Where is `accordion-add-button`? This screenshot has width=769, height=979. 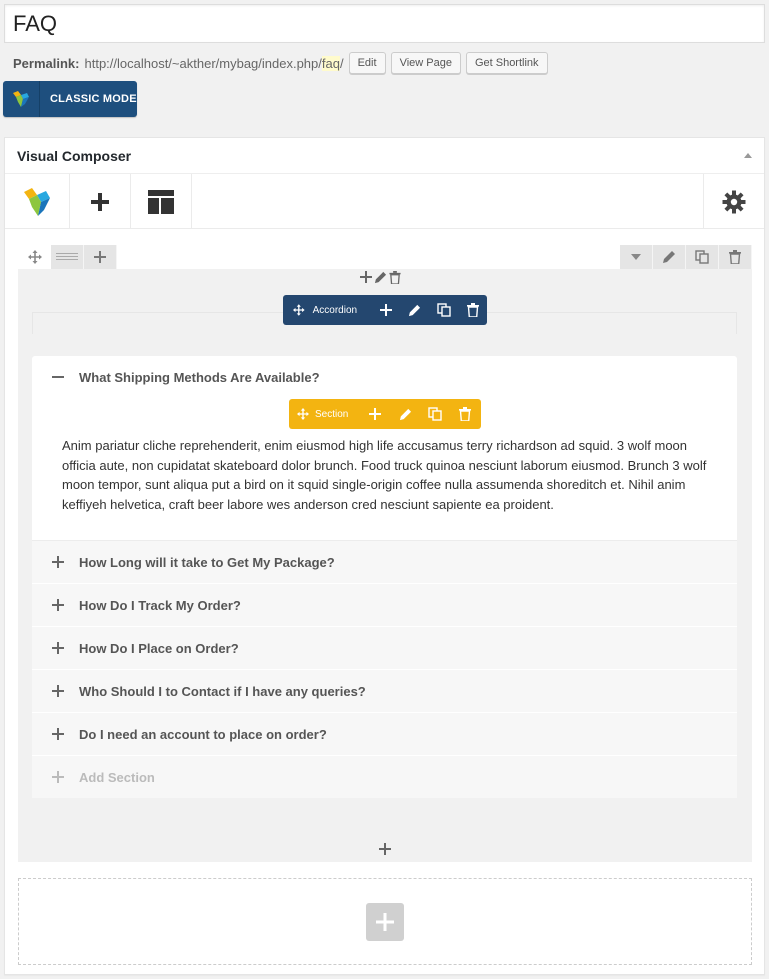 accordion-add-button is located at coordinates (385, 310).